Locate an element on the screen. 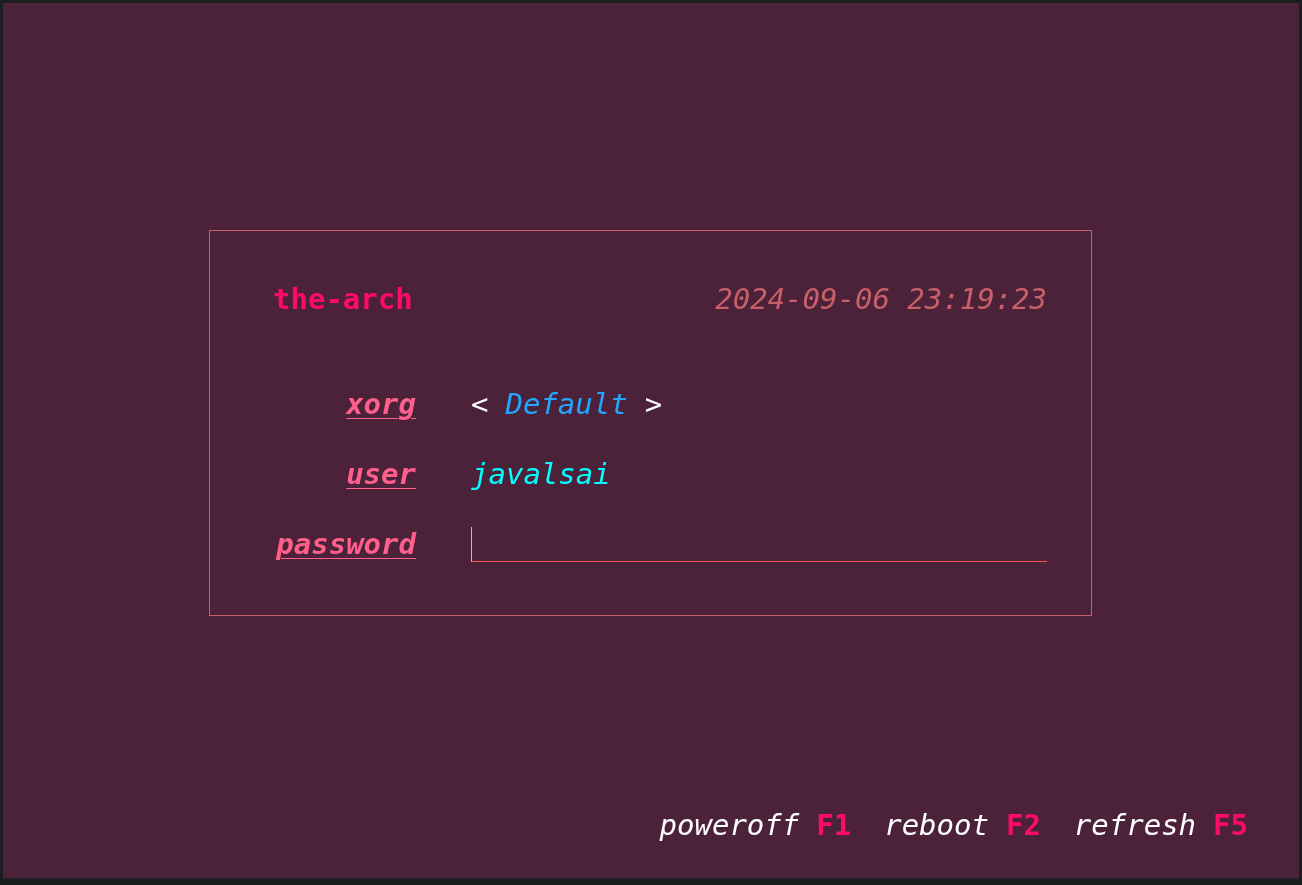  field-label: xorg is located at coordinates (381, 404).